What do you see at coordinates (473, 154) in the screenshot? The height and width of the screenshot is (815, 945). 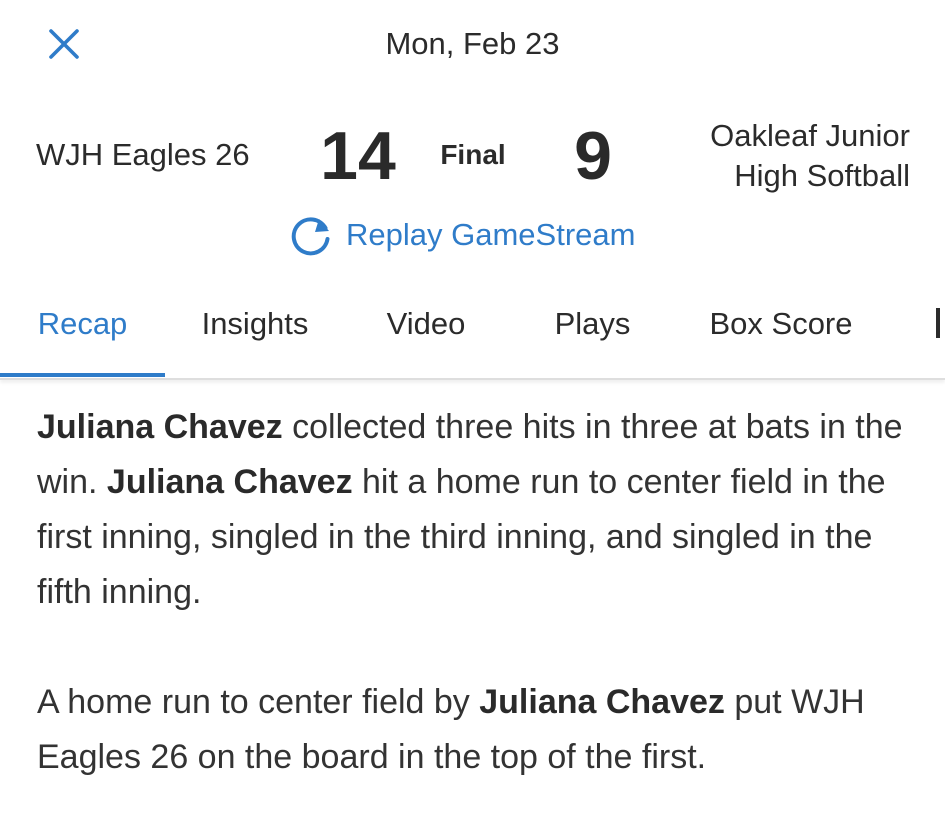 I see `game-status: Final` at bounding box center [473, 154].